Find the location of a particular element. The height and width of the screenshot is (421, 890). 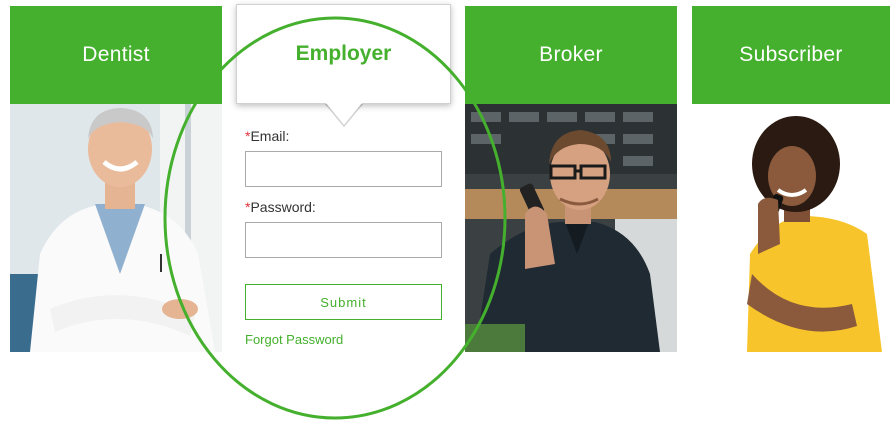

tile-broker: Broker is located at coordinates (571, 55).